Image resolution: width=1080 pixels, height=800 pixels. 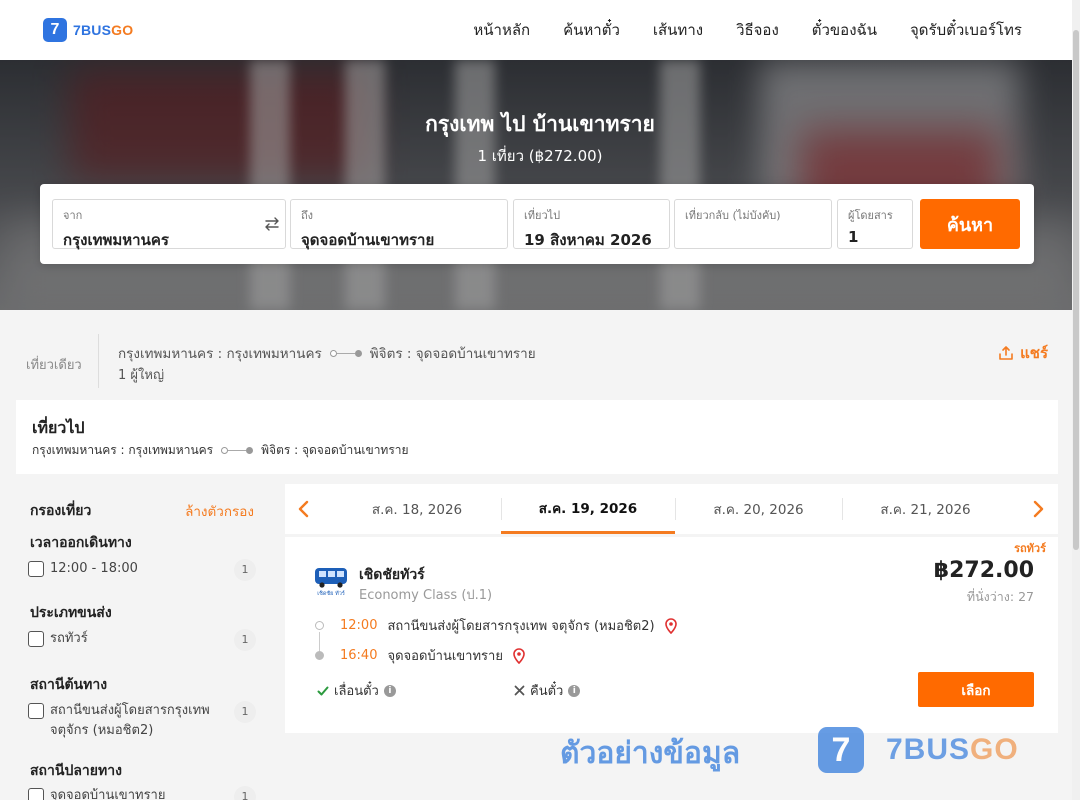 I want to click on check-icon, so click(x=323, y=690).